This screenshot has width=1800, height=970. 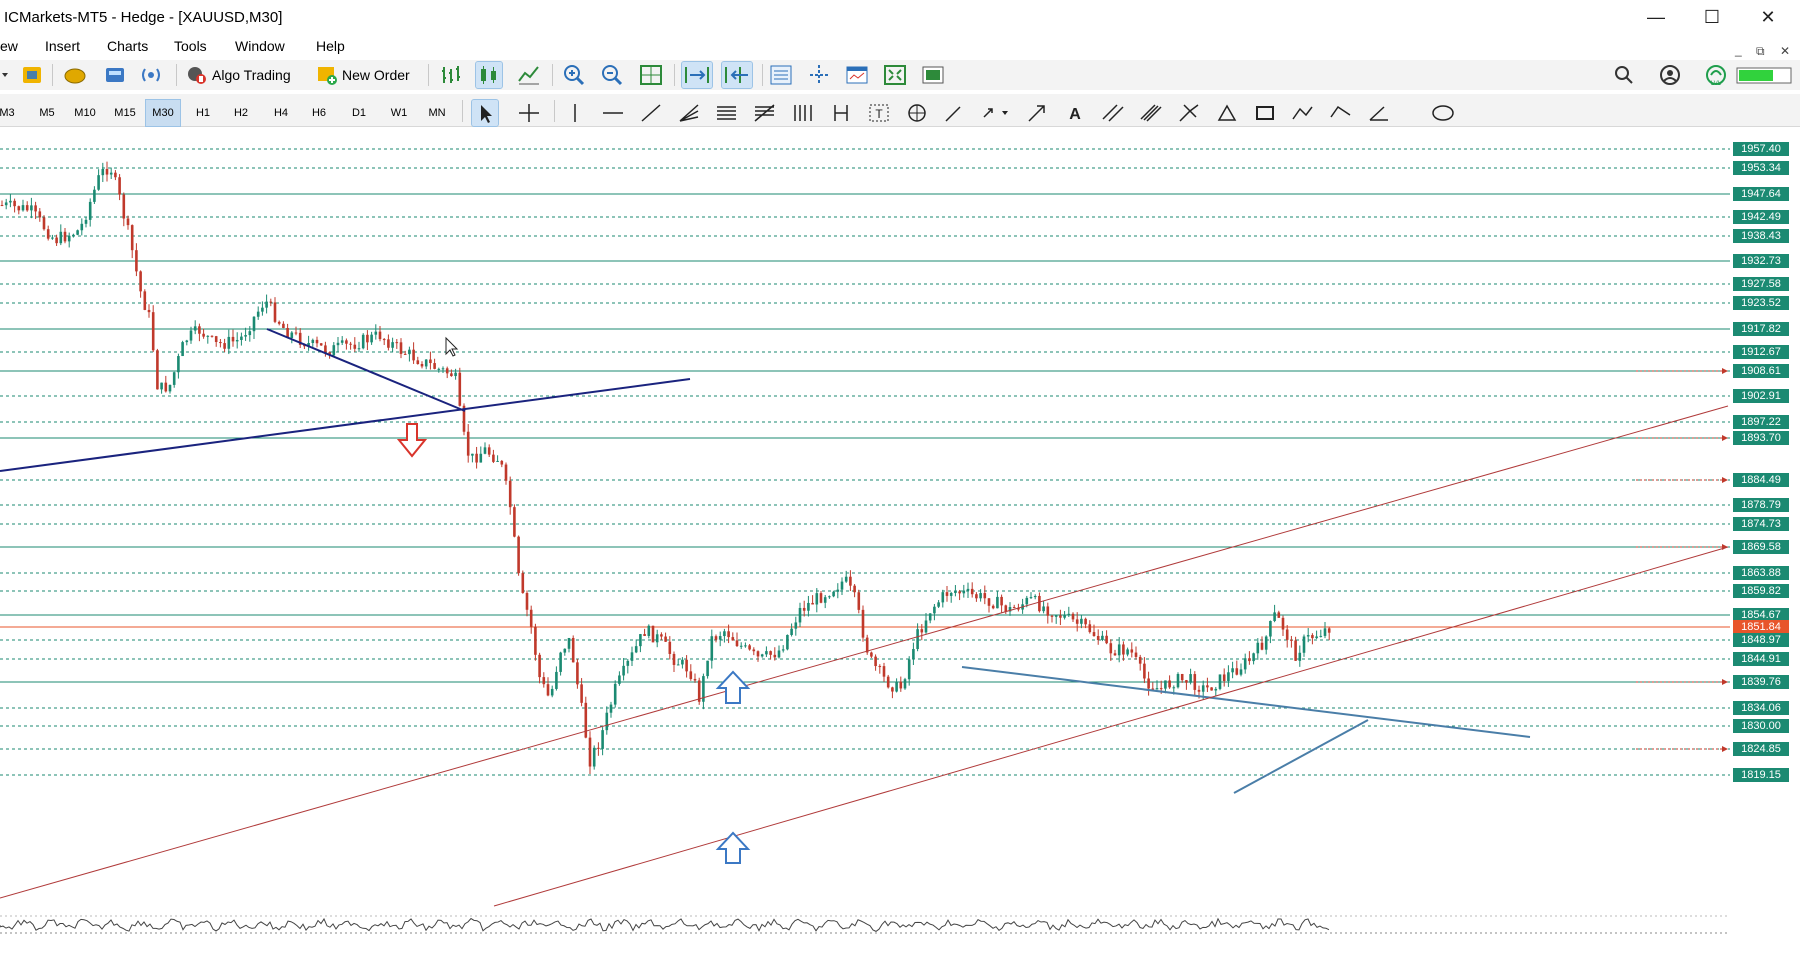 What do you see at coordinates (1785, 51) in the screenshot?
I see `mdi-close-button: ✕` at bounding box center [1785, 51].